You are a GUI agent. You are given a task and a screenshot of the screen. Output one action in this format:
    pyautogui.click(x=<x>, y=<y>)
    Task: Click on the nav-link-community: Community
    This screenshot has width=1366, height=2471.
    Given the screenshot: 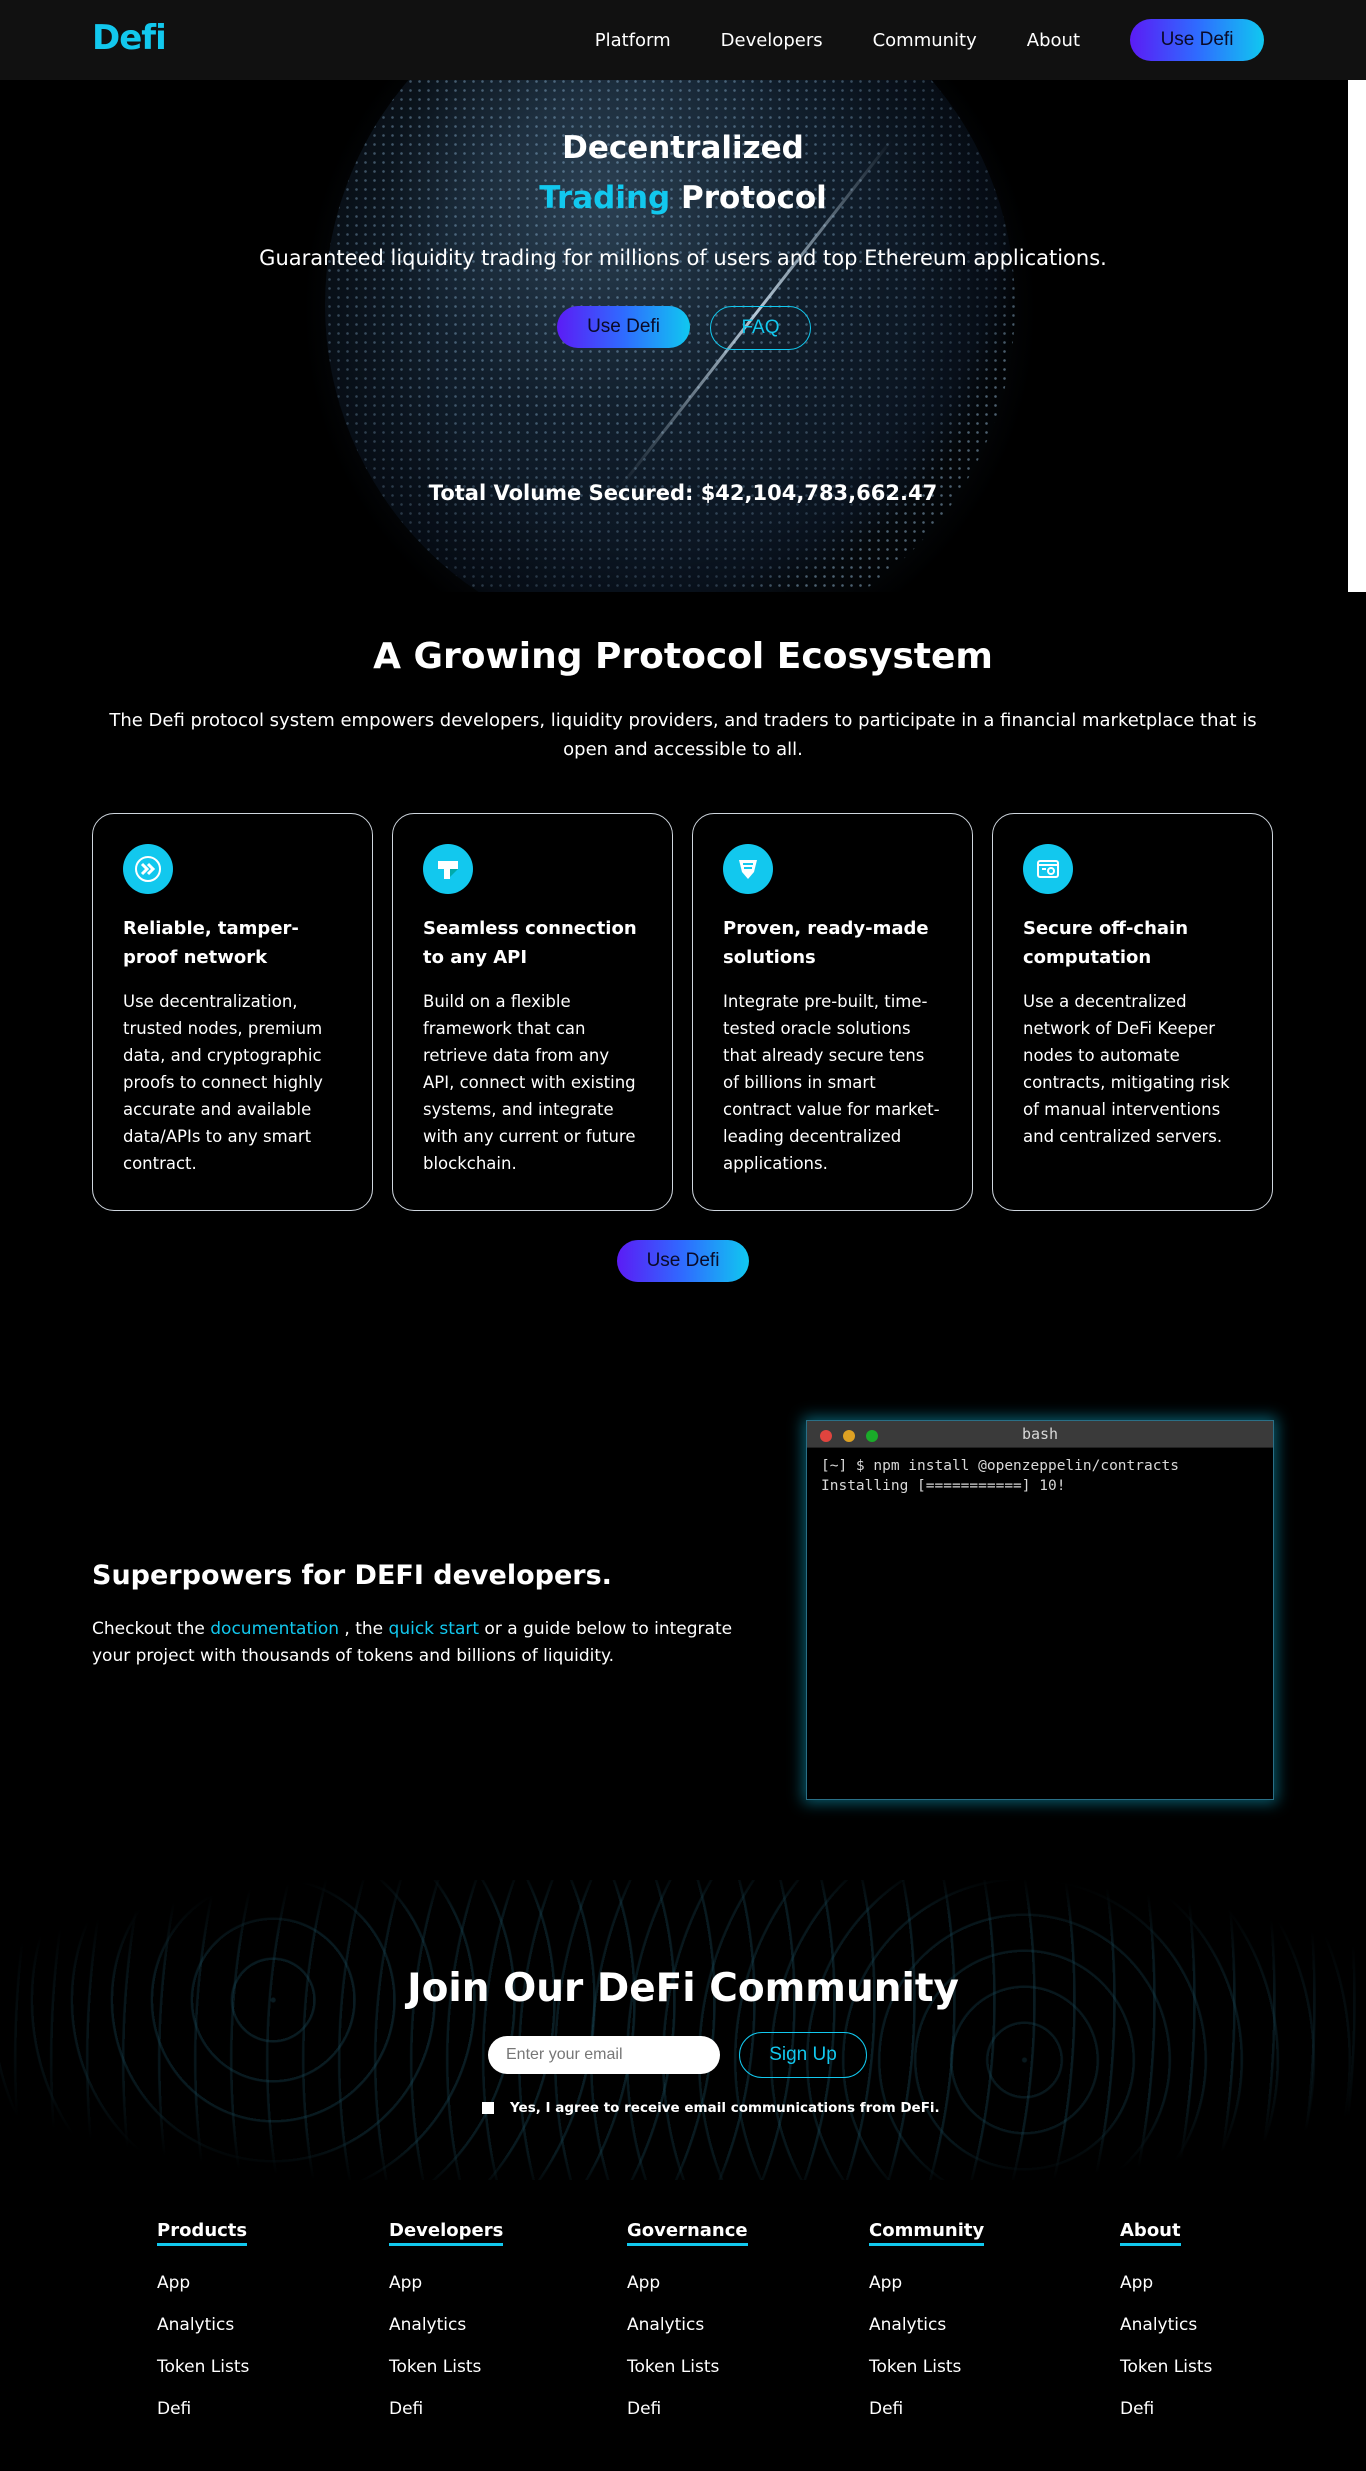 What is the action you would take?
    pyautogui.click(x=925, y=40)
    